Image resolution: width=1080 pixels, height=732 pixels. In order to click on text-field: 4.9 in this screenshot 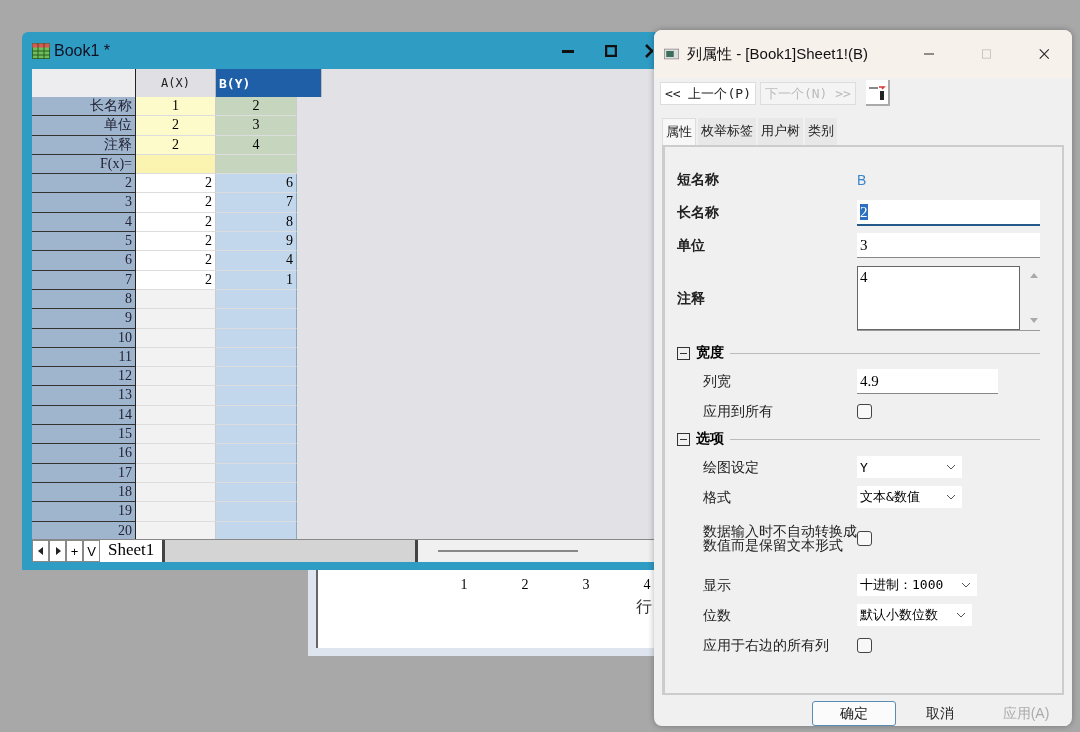, I will do `click(927, 381)`.